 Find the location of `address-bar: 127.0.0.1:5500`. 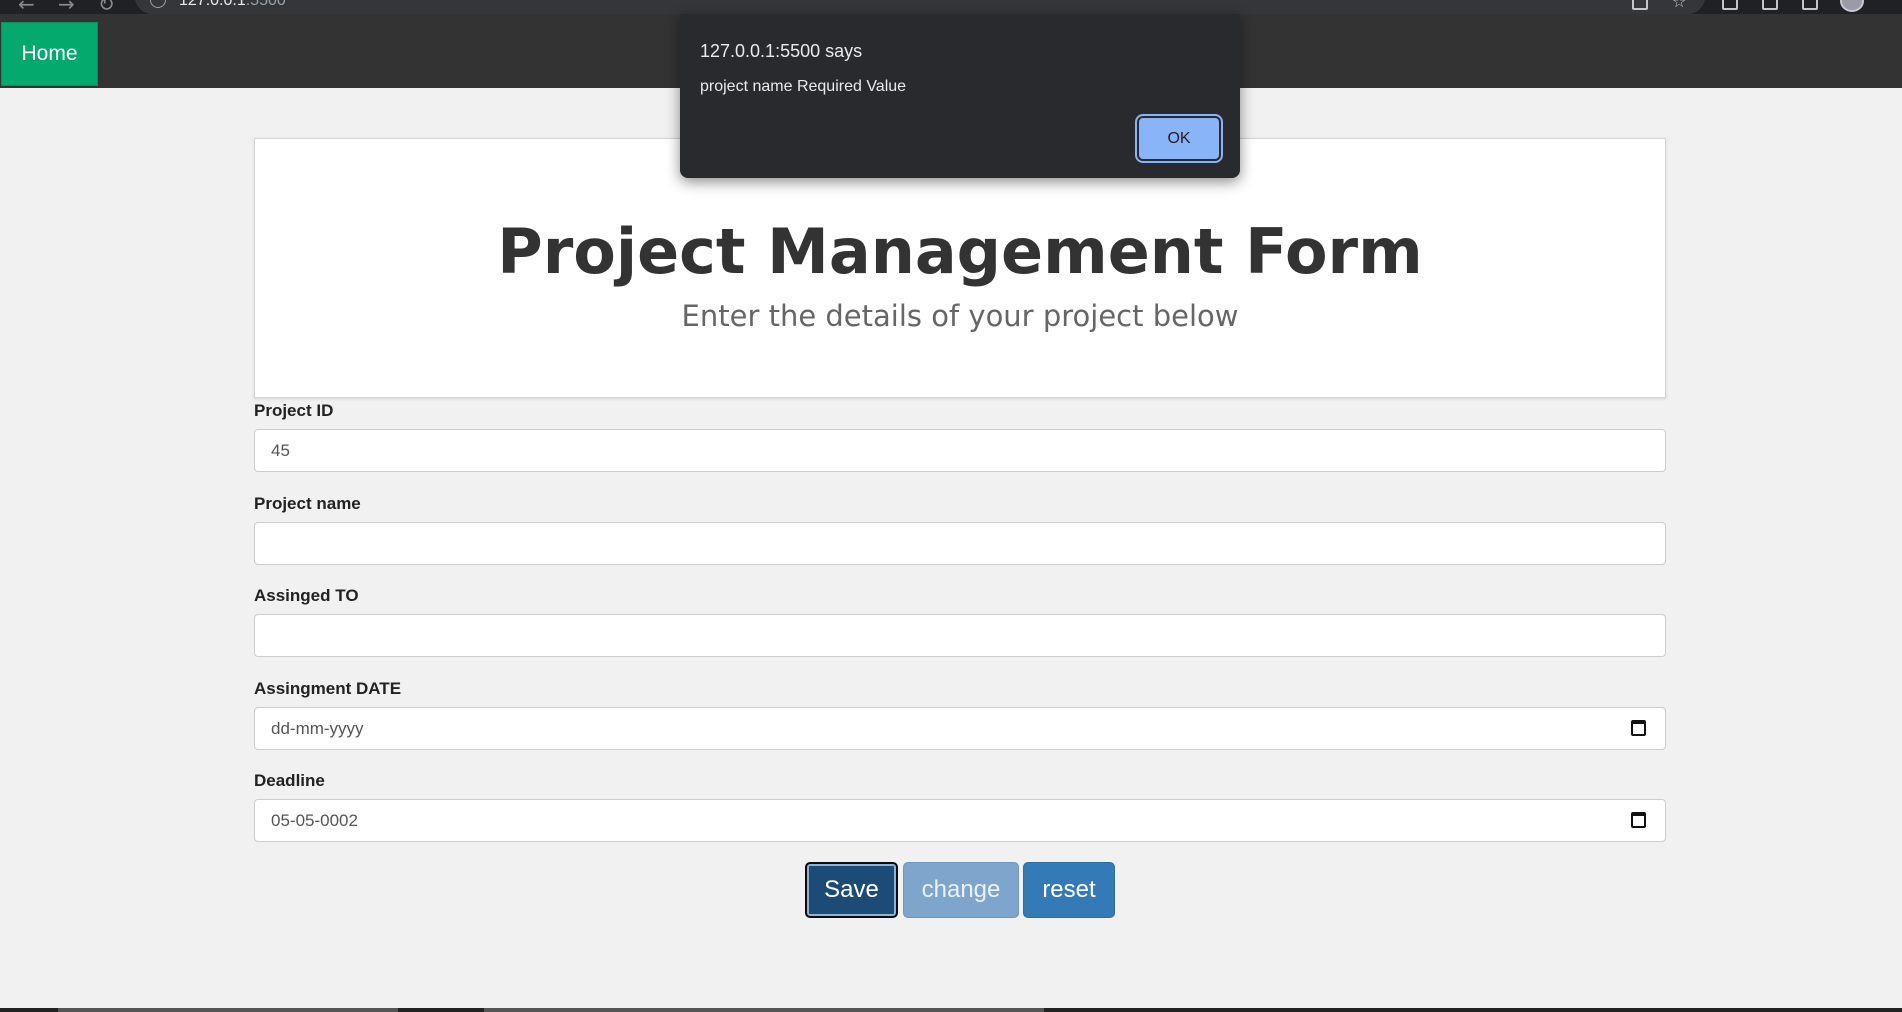

address-bar: 127.0.0.1:5500 is located at coordinates (920, 7).